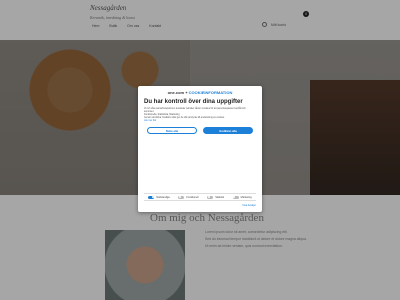 The image size is (400, 300). What do you see at coordinates (210, 92) in the screenshot?
I see `brand-cookieinformation: COOKIEINFORMATION` at bounding box center [210, 92].